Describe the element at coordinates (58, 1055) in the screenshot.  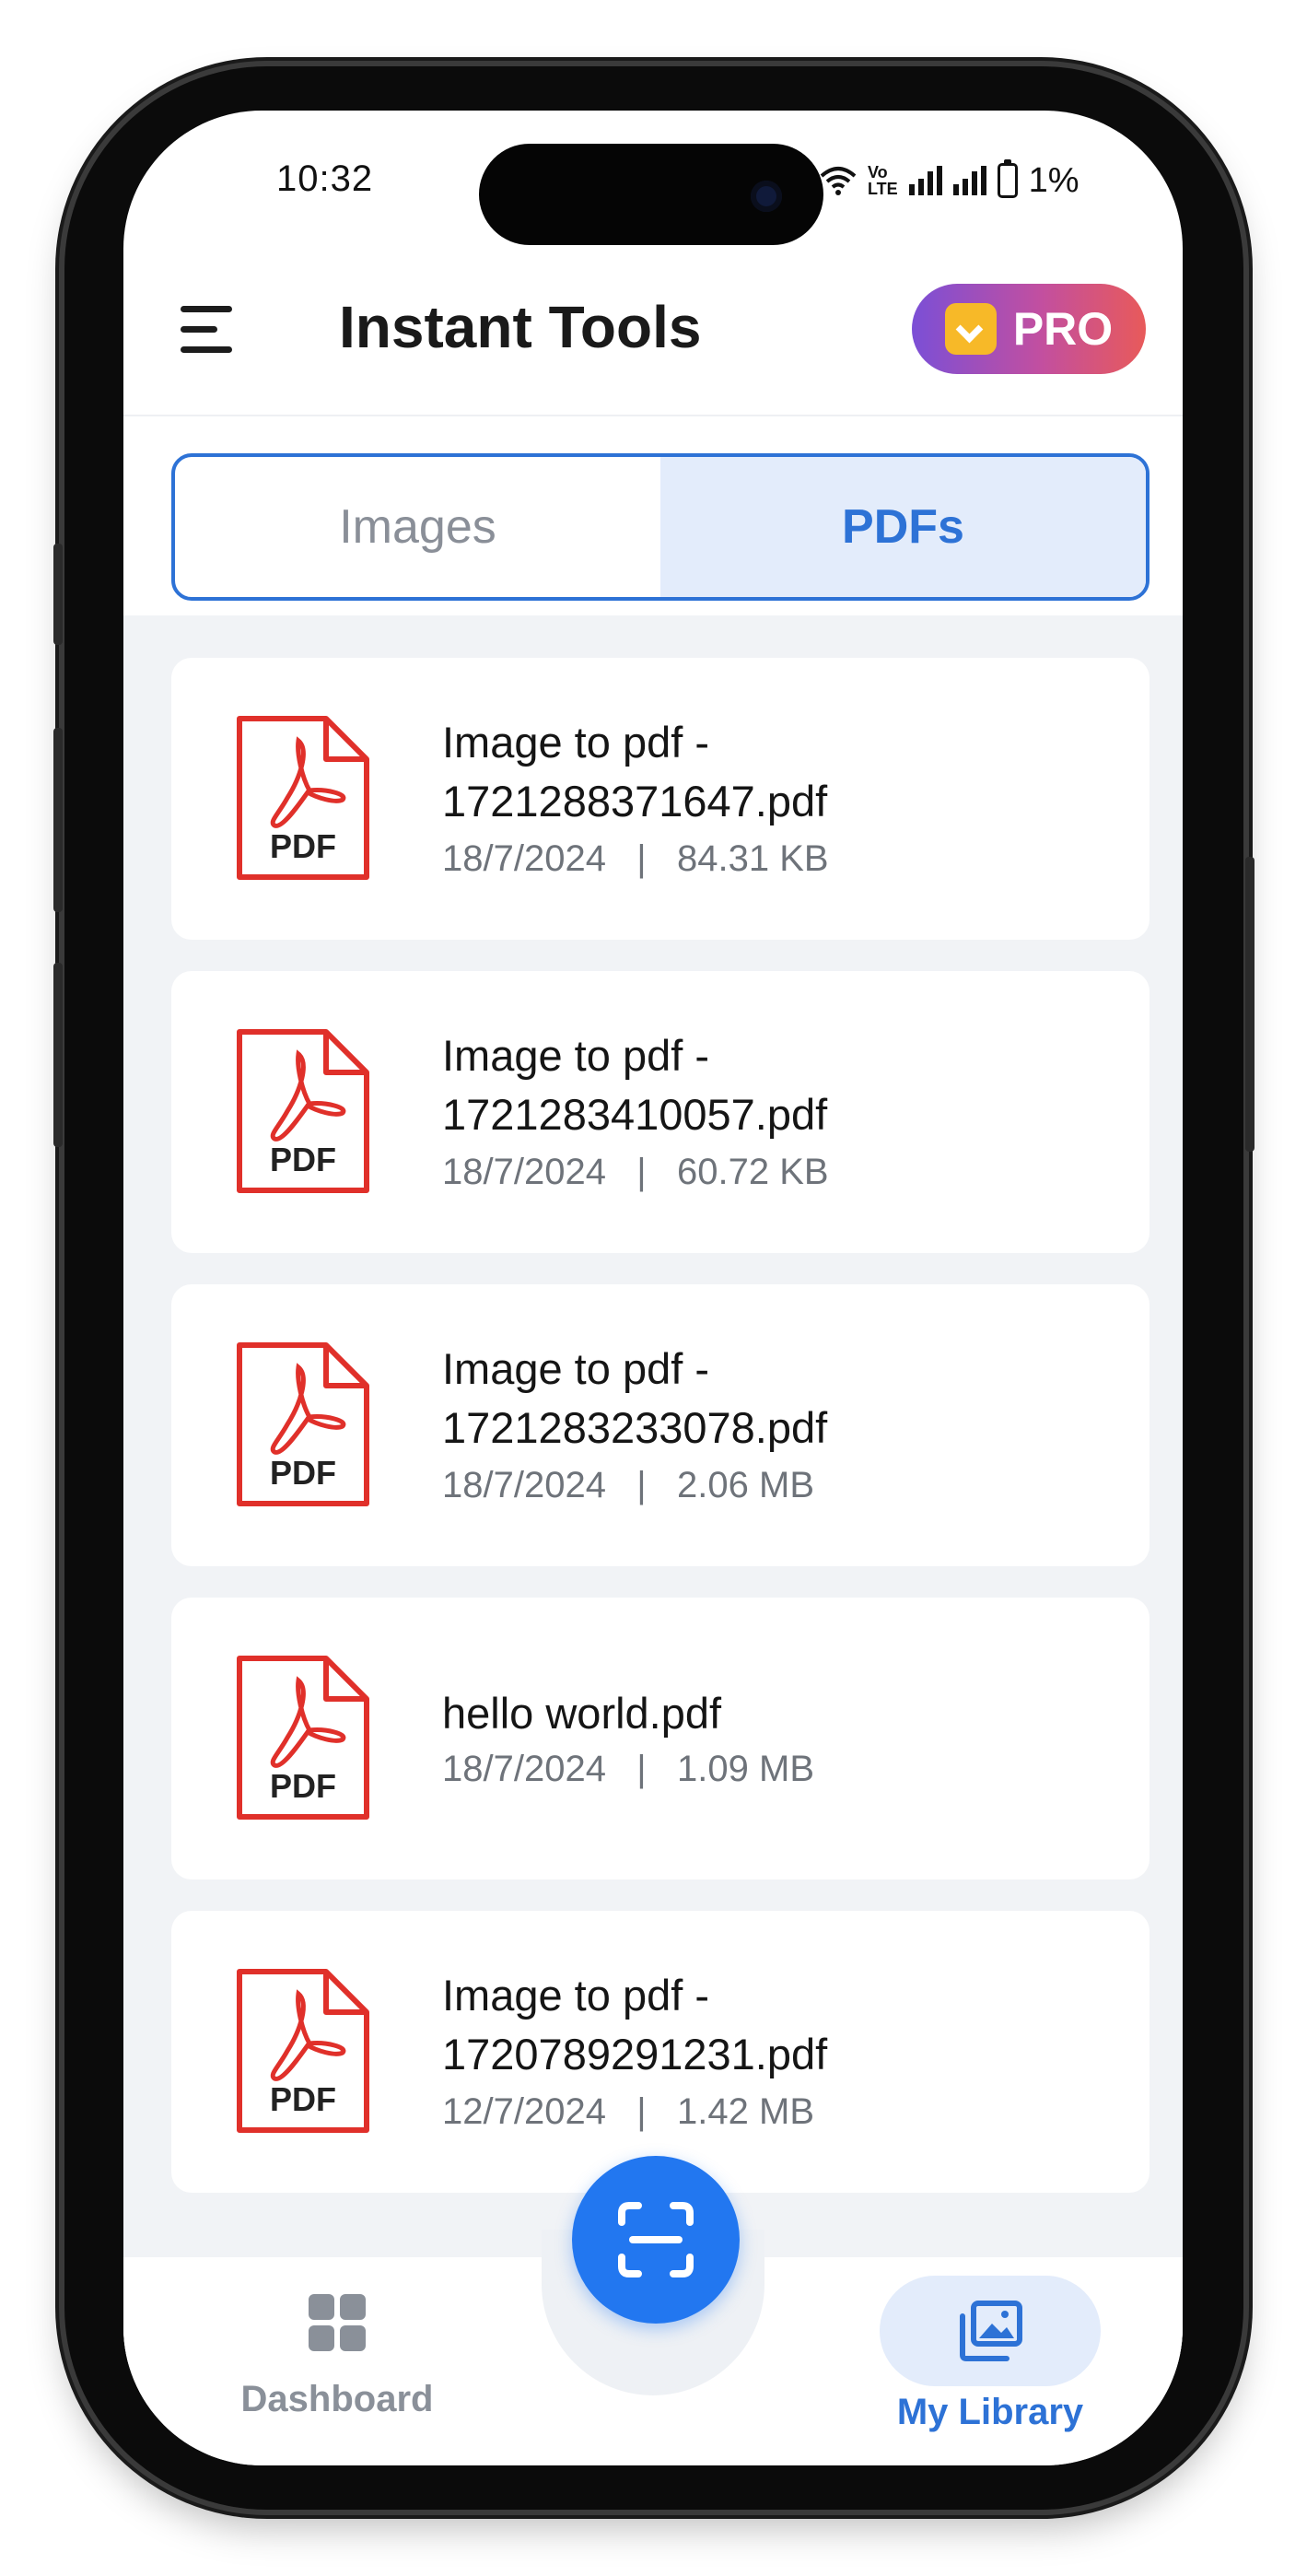
I see `side-button-volume-down` at that location.